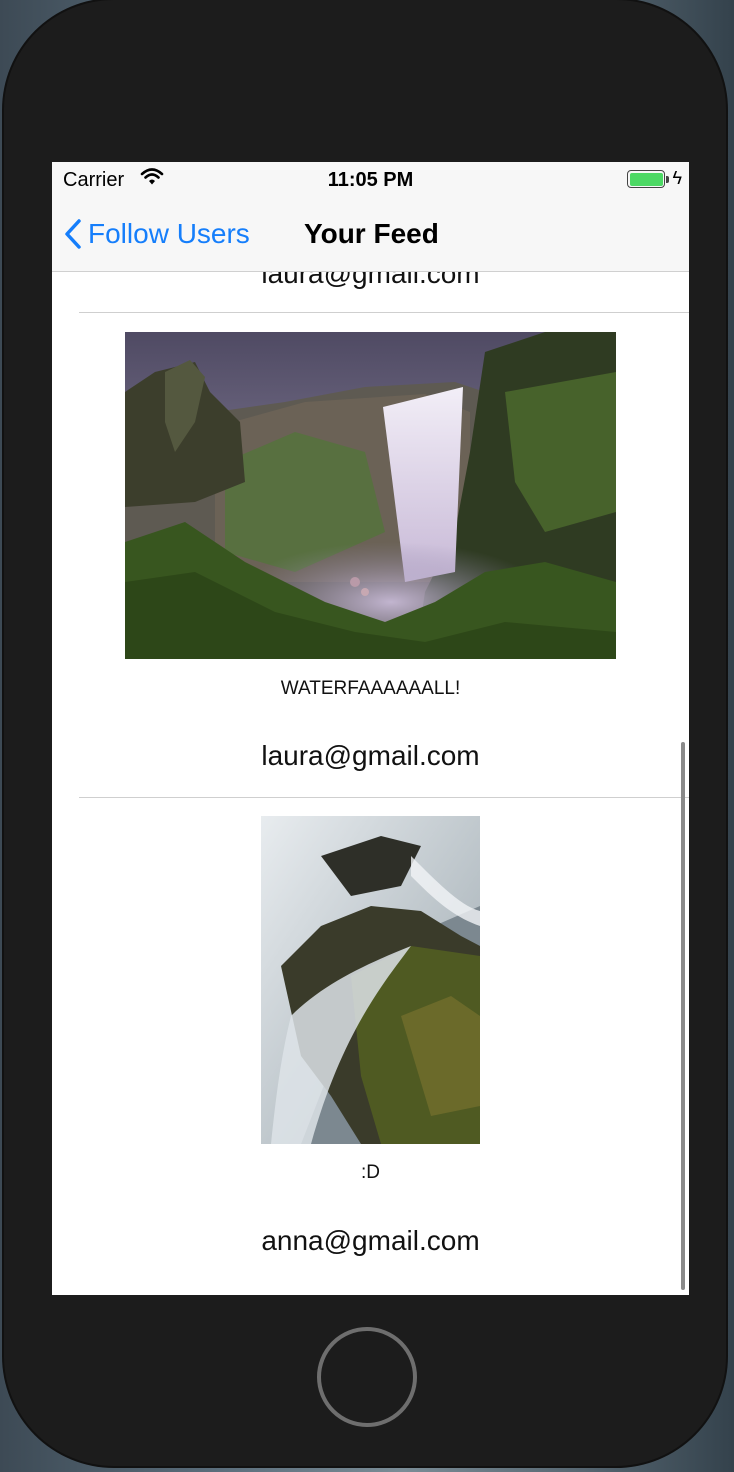 The image size is (734, 1472). What do you see at coordinates (646, 179) in the screenshot?
I see `battery-icon` at bounding box center [646, 179].